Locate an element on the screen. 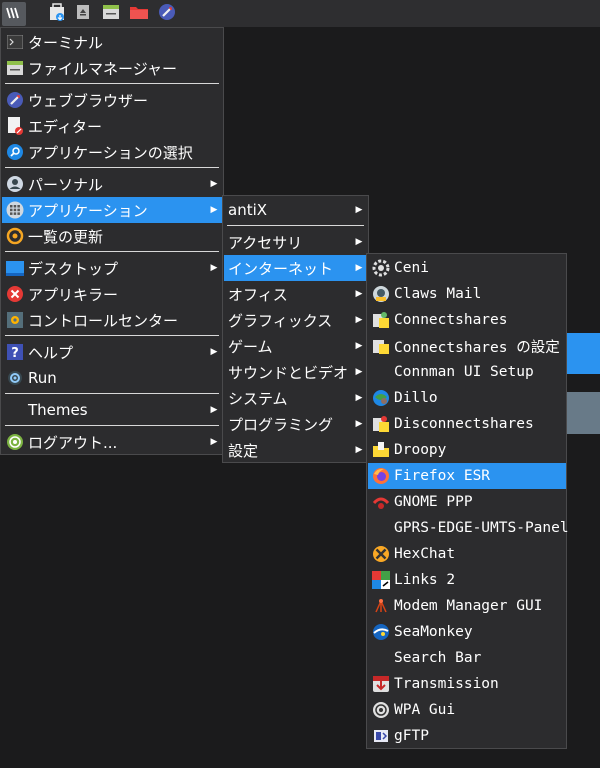  app-item-modem-manager-gui: Modem Manager GUI is located at coordinates (467, 606).